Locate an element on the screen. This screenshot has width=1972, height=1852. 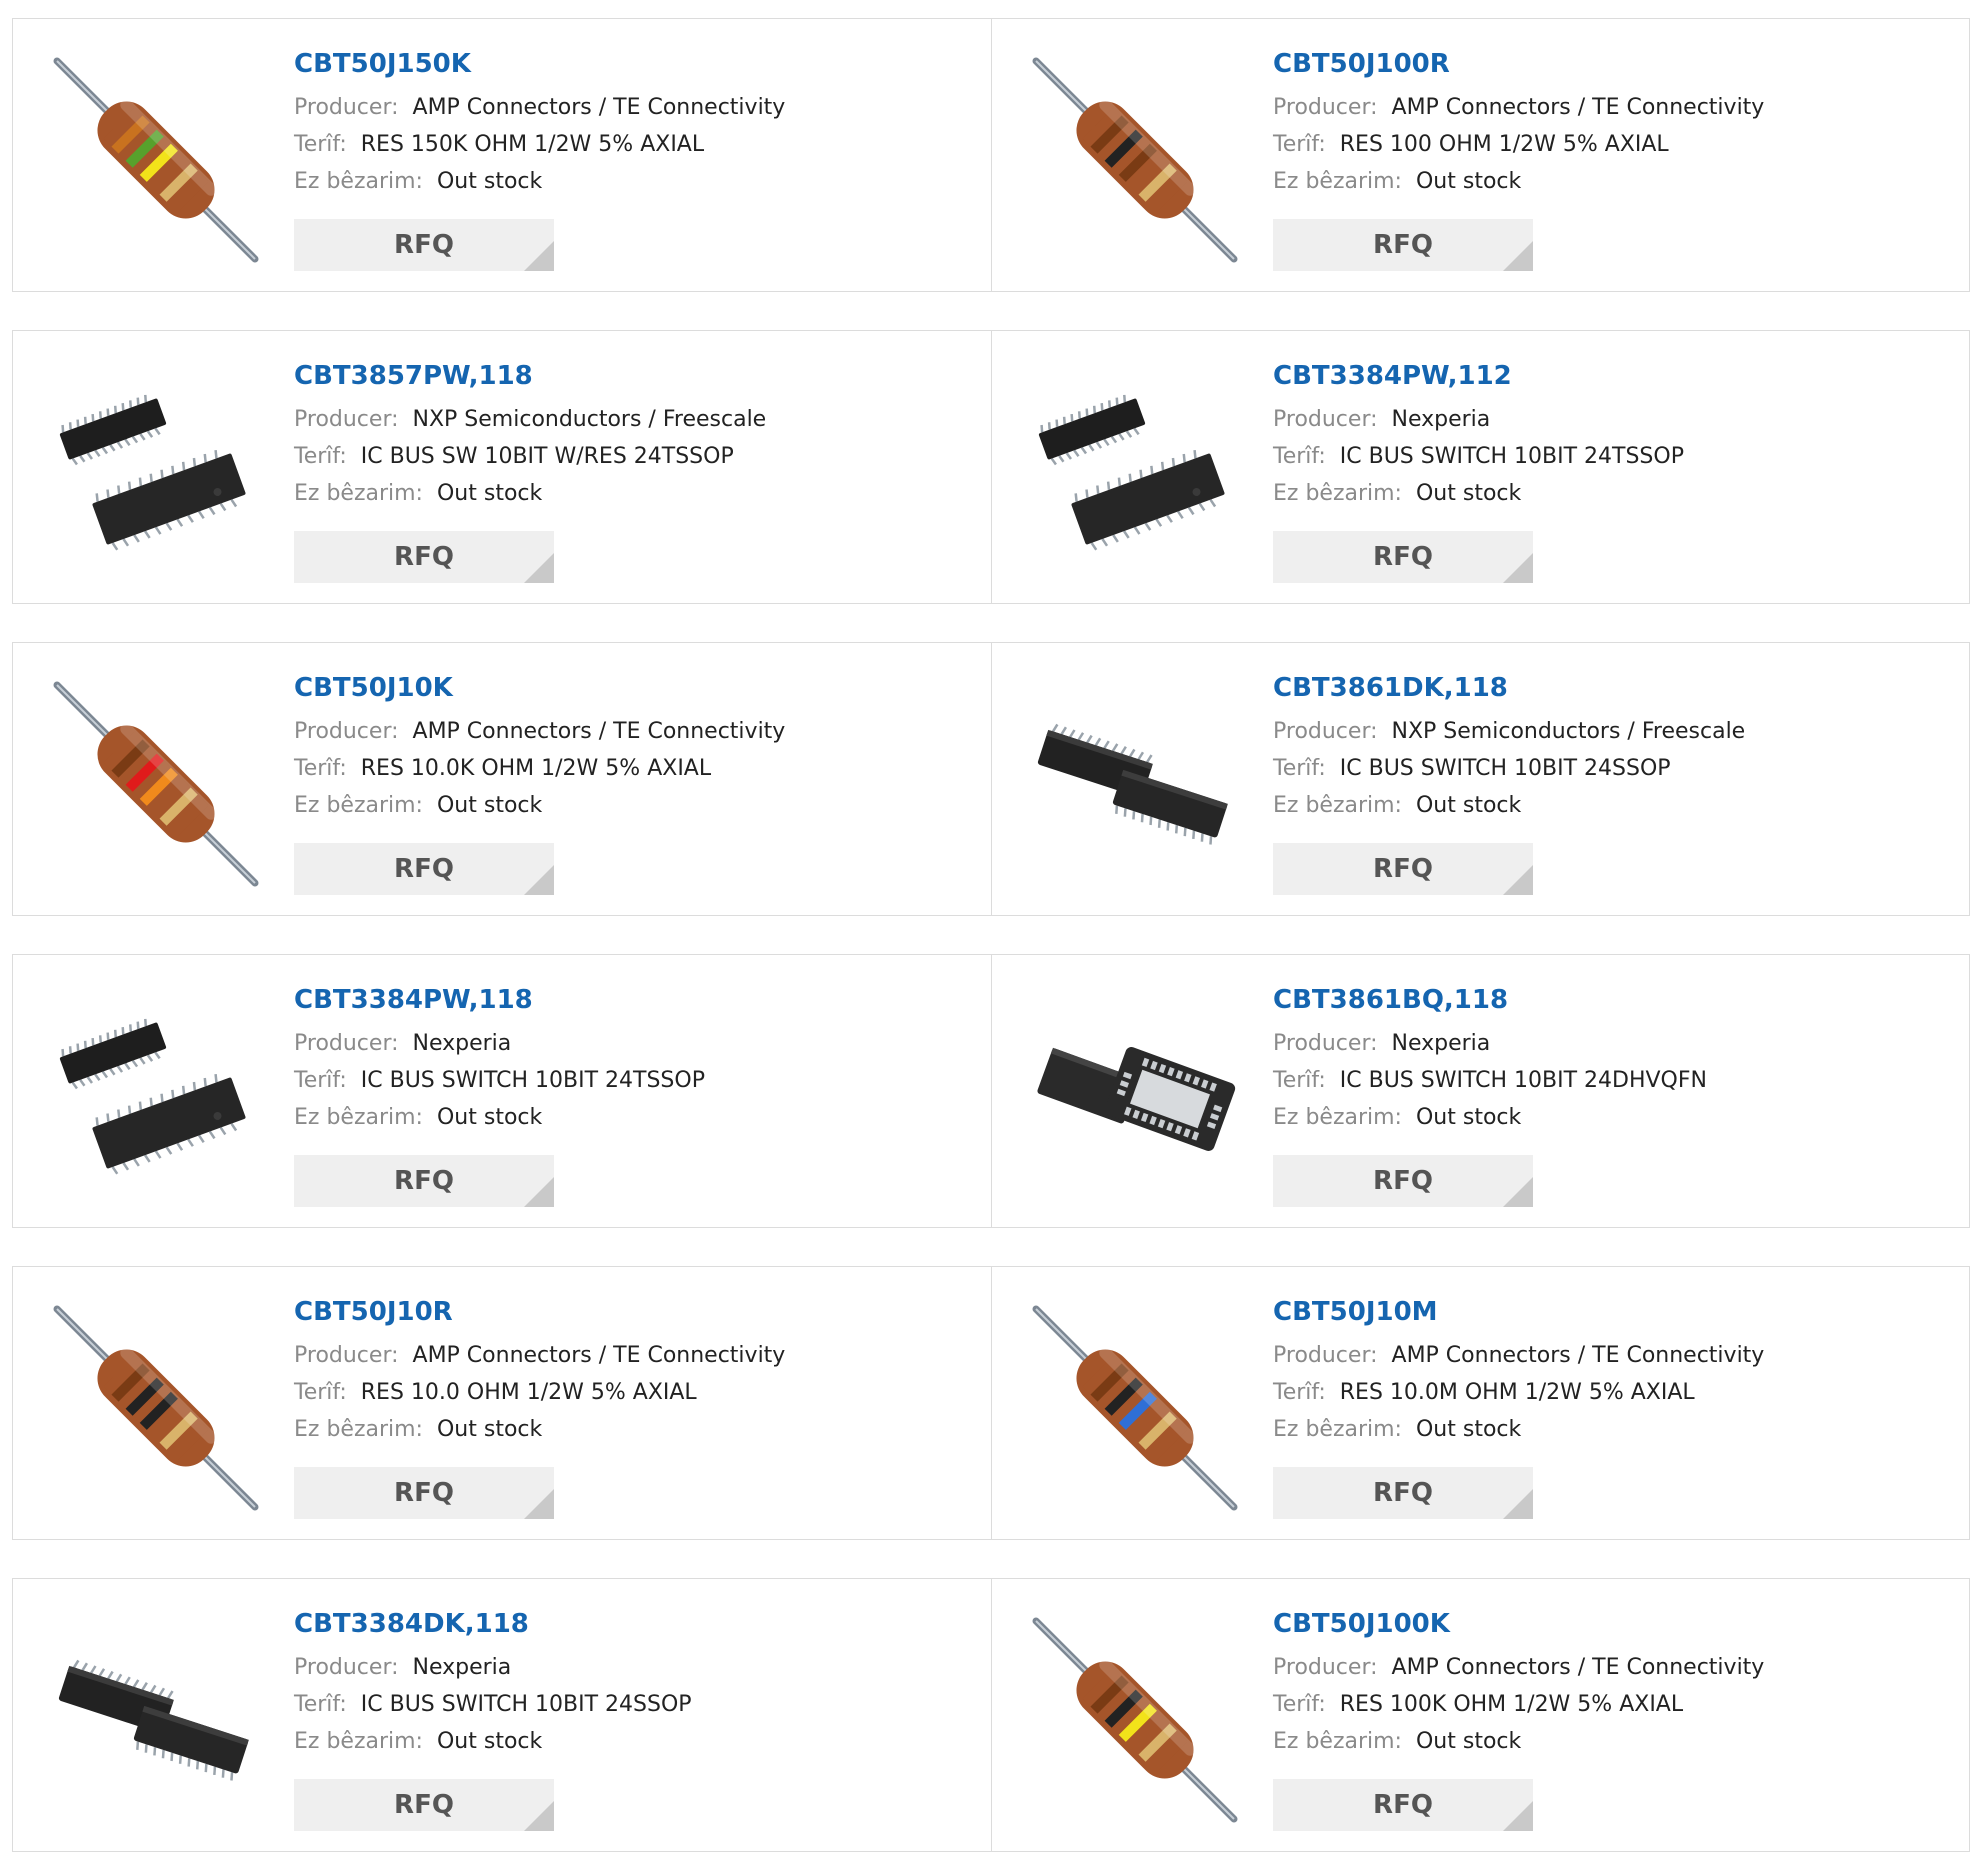
description-line: Terîf: IC BUS SWITCH 10BIT 24SSOP is located at coordinates (1509, 768).